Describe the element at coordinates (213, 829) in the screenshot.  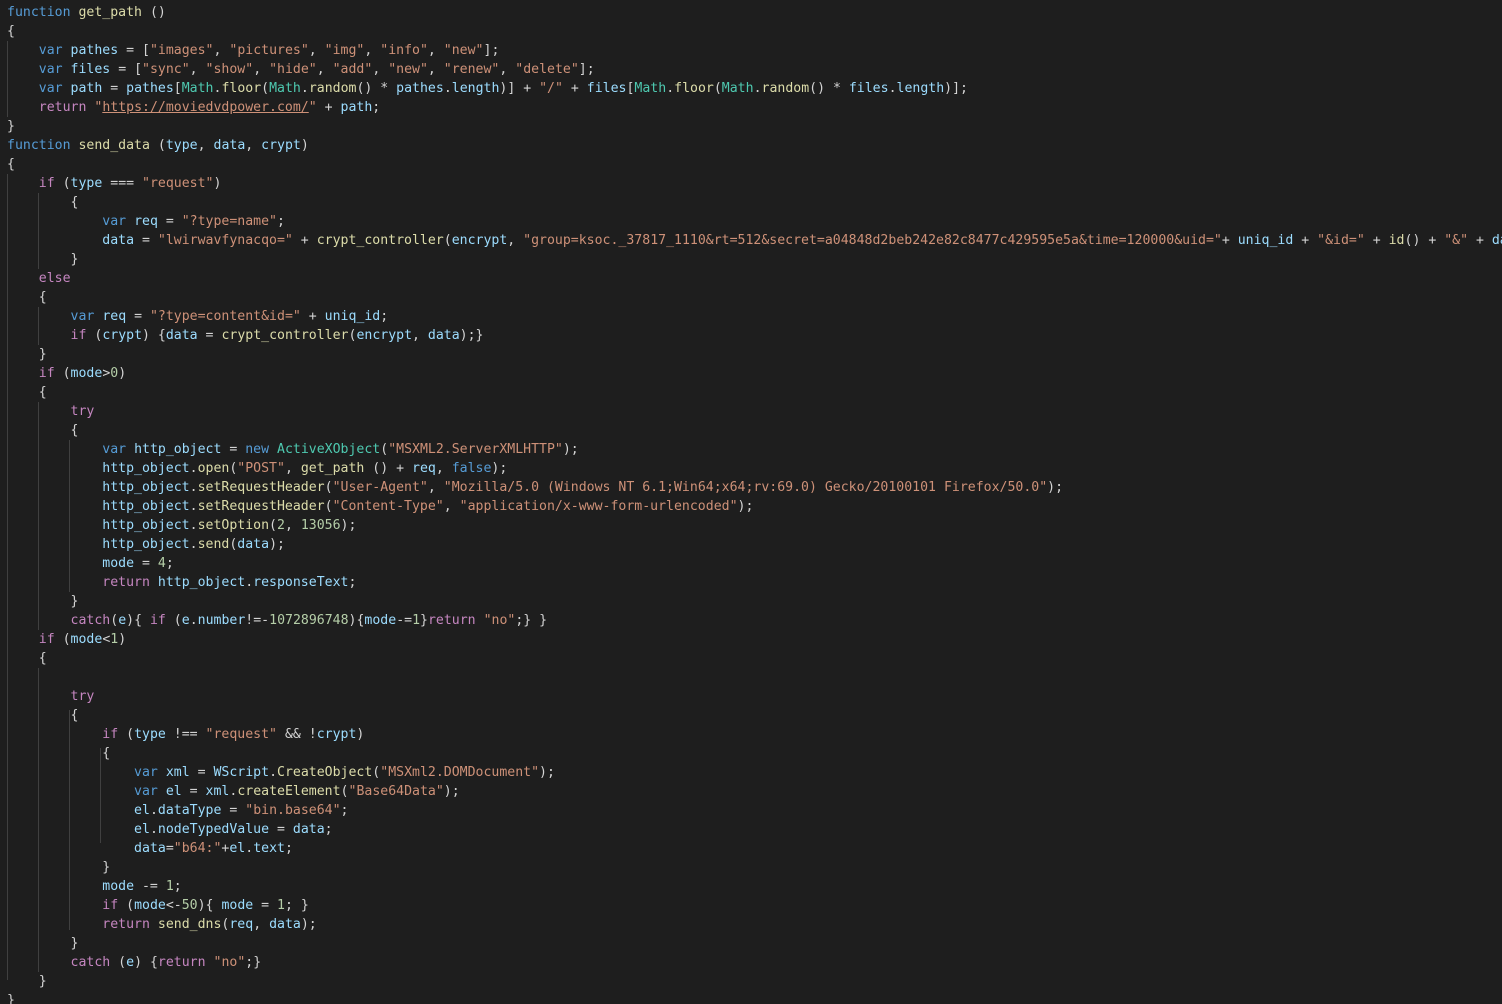
I see `identifier-token: nodeTypedValue` at that location.